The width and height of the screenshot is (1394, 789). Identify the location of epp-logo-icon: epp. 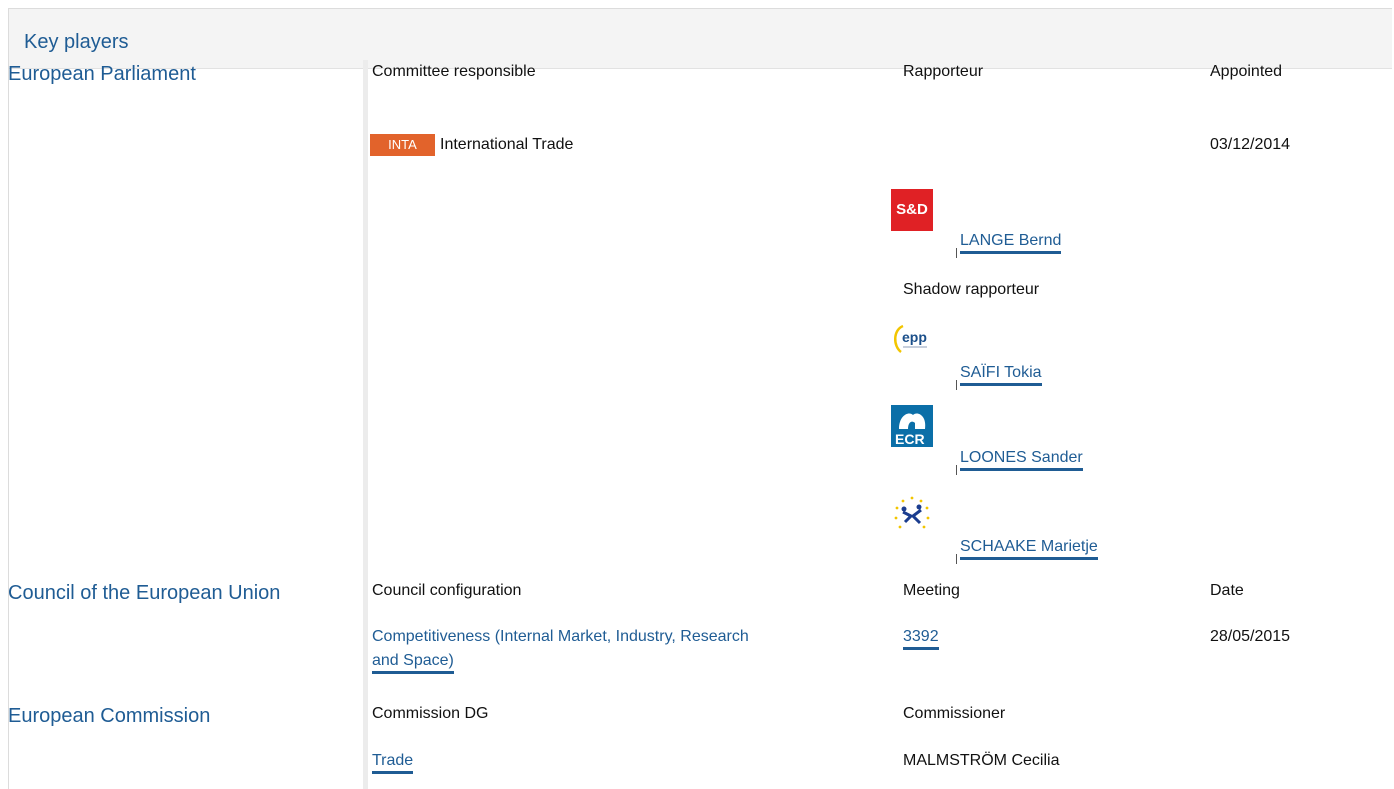
(910, 338).